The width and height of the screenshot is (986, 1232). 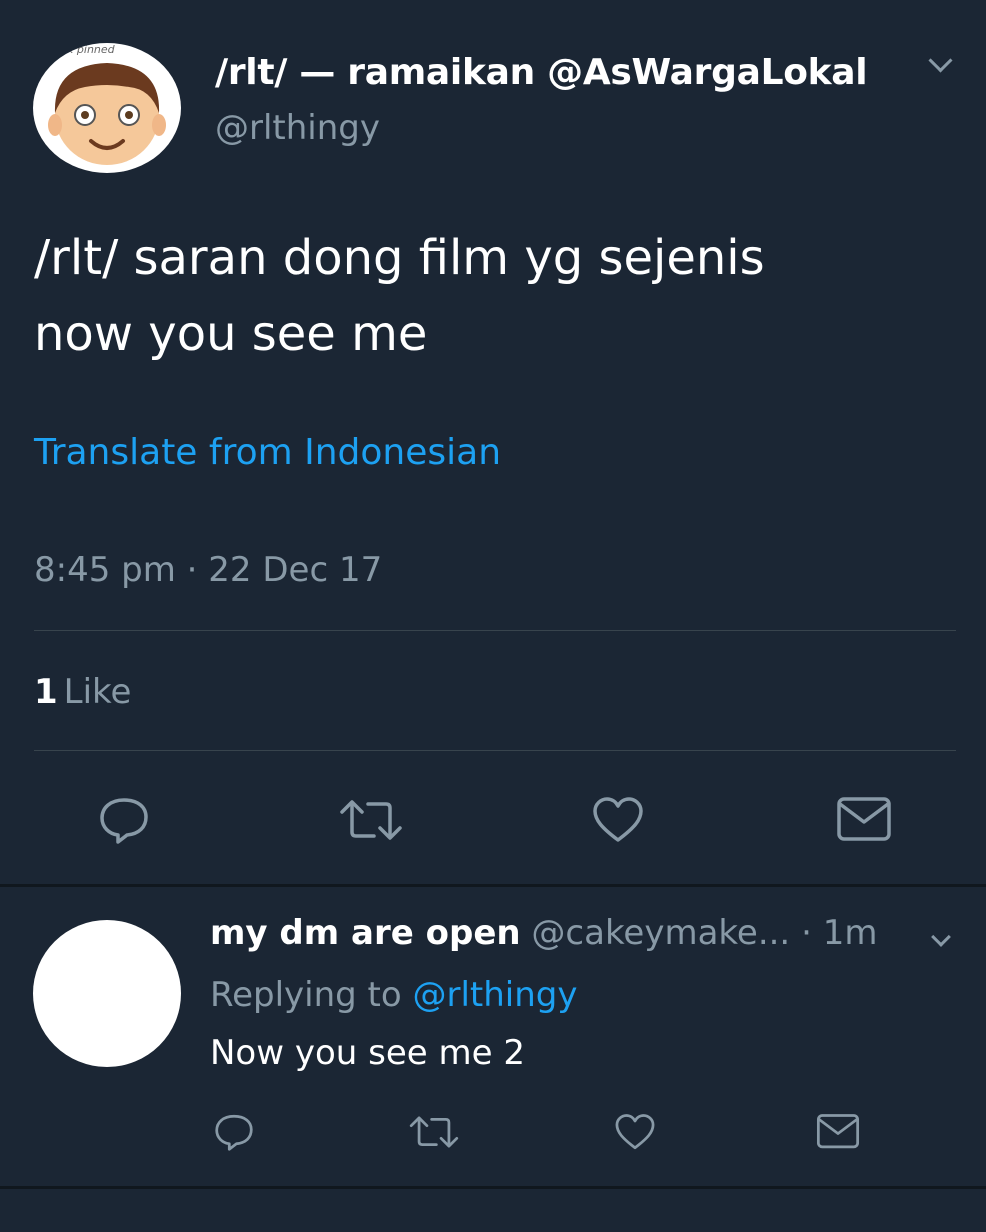 What do you see at coordinates (297, 128) in the screenshot?
I see `handle: @rlthingy` at bounding box center [297, 128].